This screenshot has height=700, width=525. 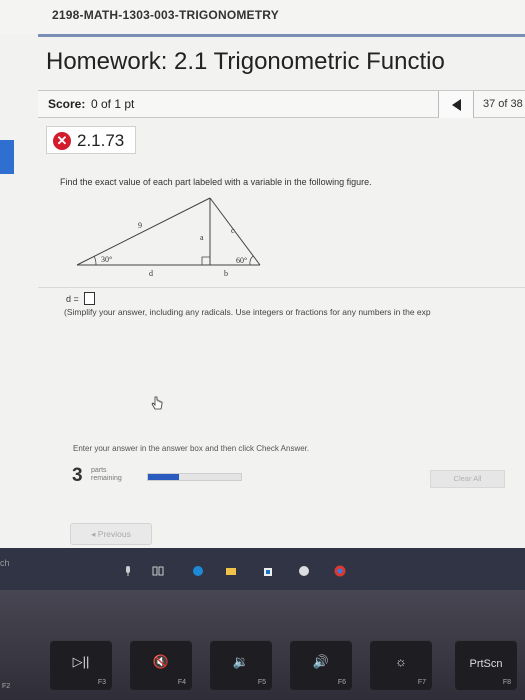 What do you see at coordinates (6, 686) in the screenshot?
I see `key-f2-label: F2` at bounding box center [6, 686].